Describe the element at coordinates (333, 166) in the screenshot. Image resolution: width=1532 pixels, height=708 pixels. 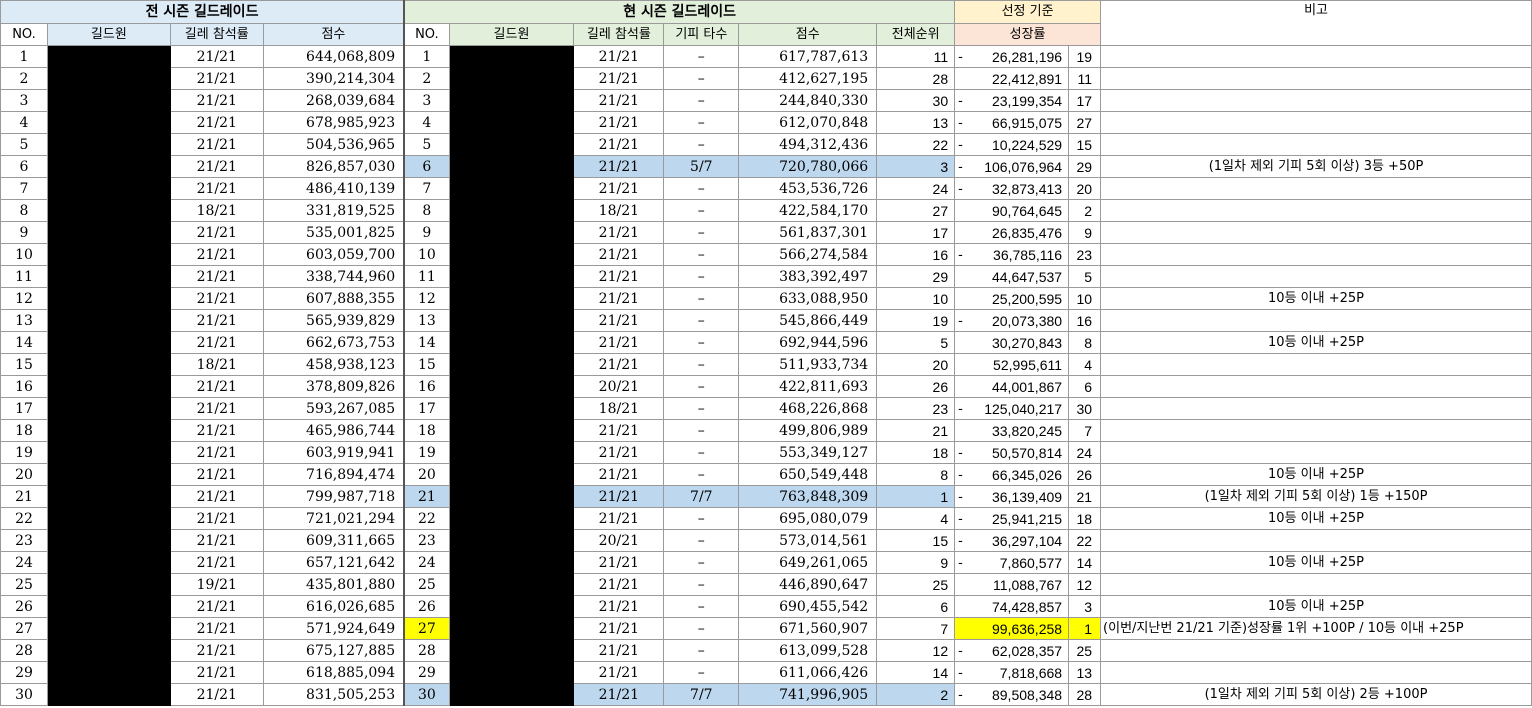
I see `prev-score-cell: 826,857,030` at that location.